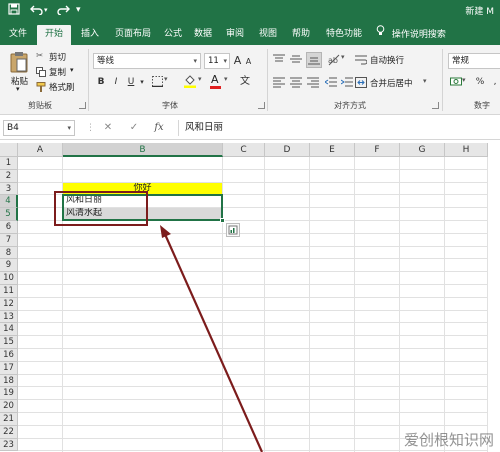 Image resolution: width=500 pixels, height=452 pixels. I want to click on font-launcher-icon, so click(261, 105).